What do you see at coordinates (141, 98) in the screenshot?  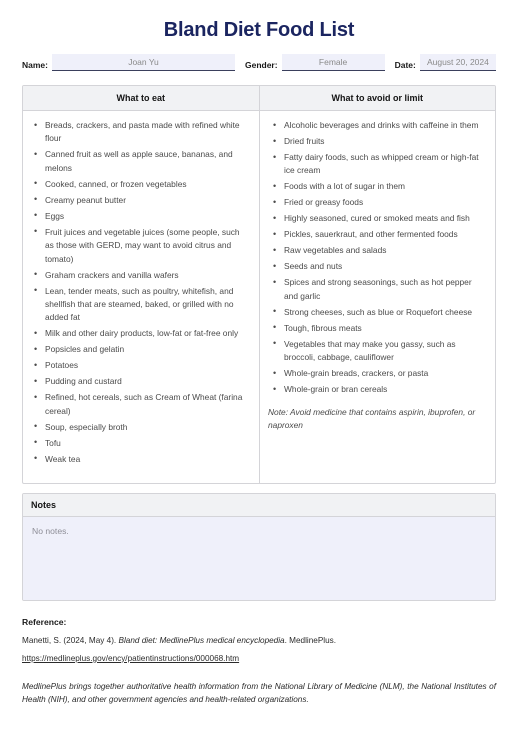 I see `column-header-eat: What to eat` at bounding box center [141, 98].